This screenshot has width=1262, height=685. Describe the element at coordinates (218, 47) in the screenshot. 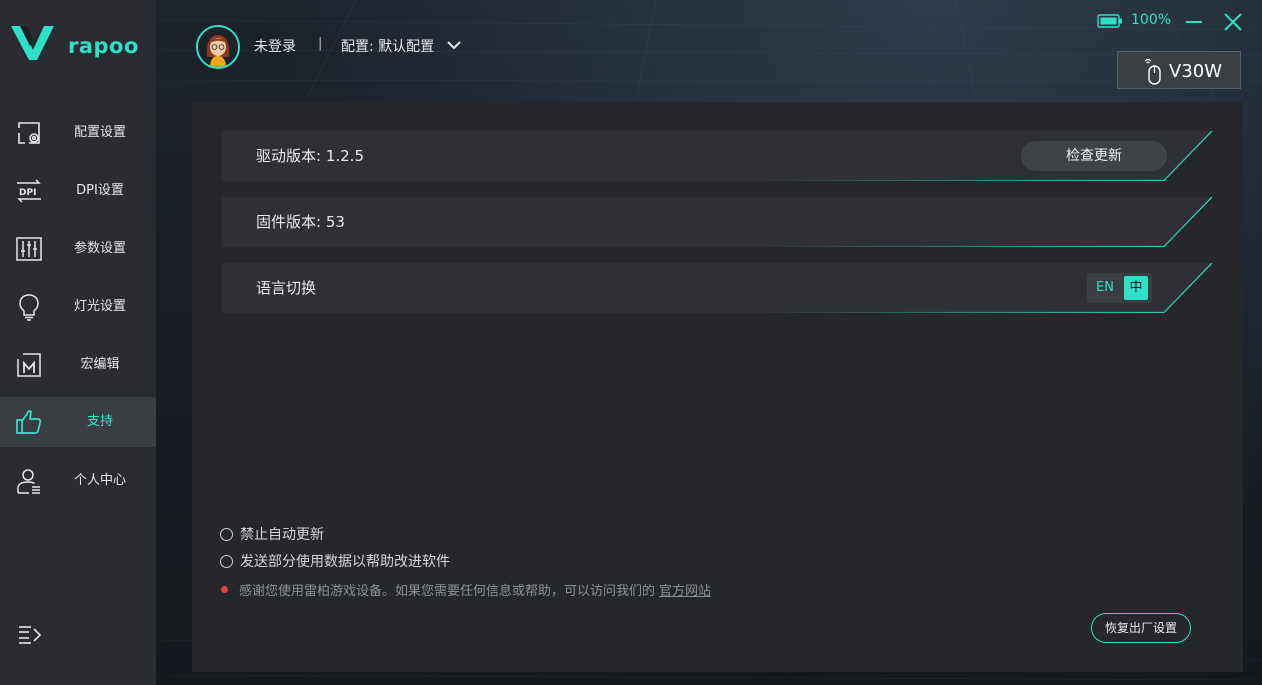

I see `avatar` at that location.